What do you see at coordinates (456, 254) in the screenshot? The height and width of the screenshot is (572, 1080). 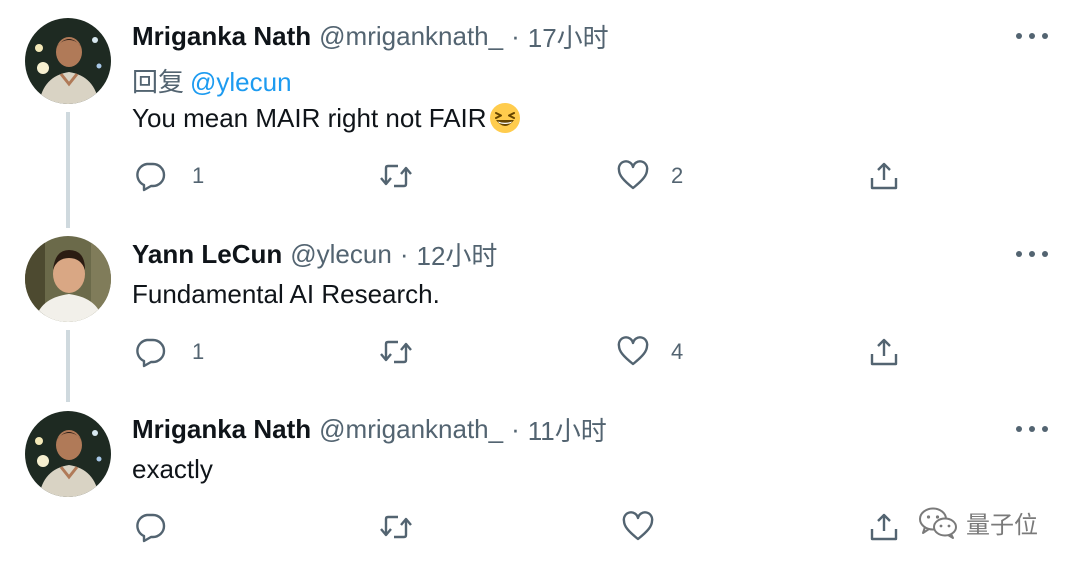 I see `timestamp: 12小时` at bounding box center [456, 254].